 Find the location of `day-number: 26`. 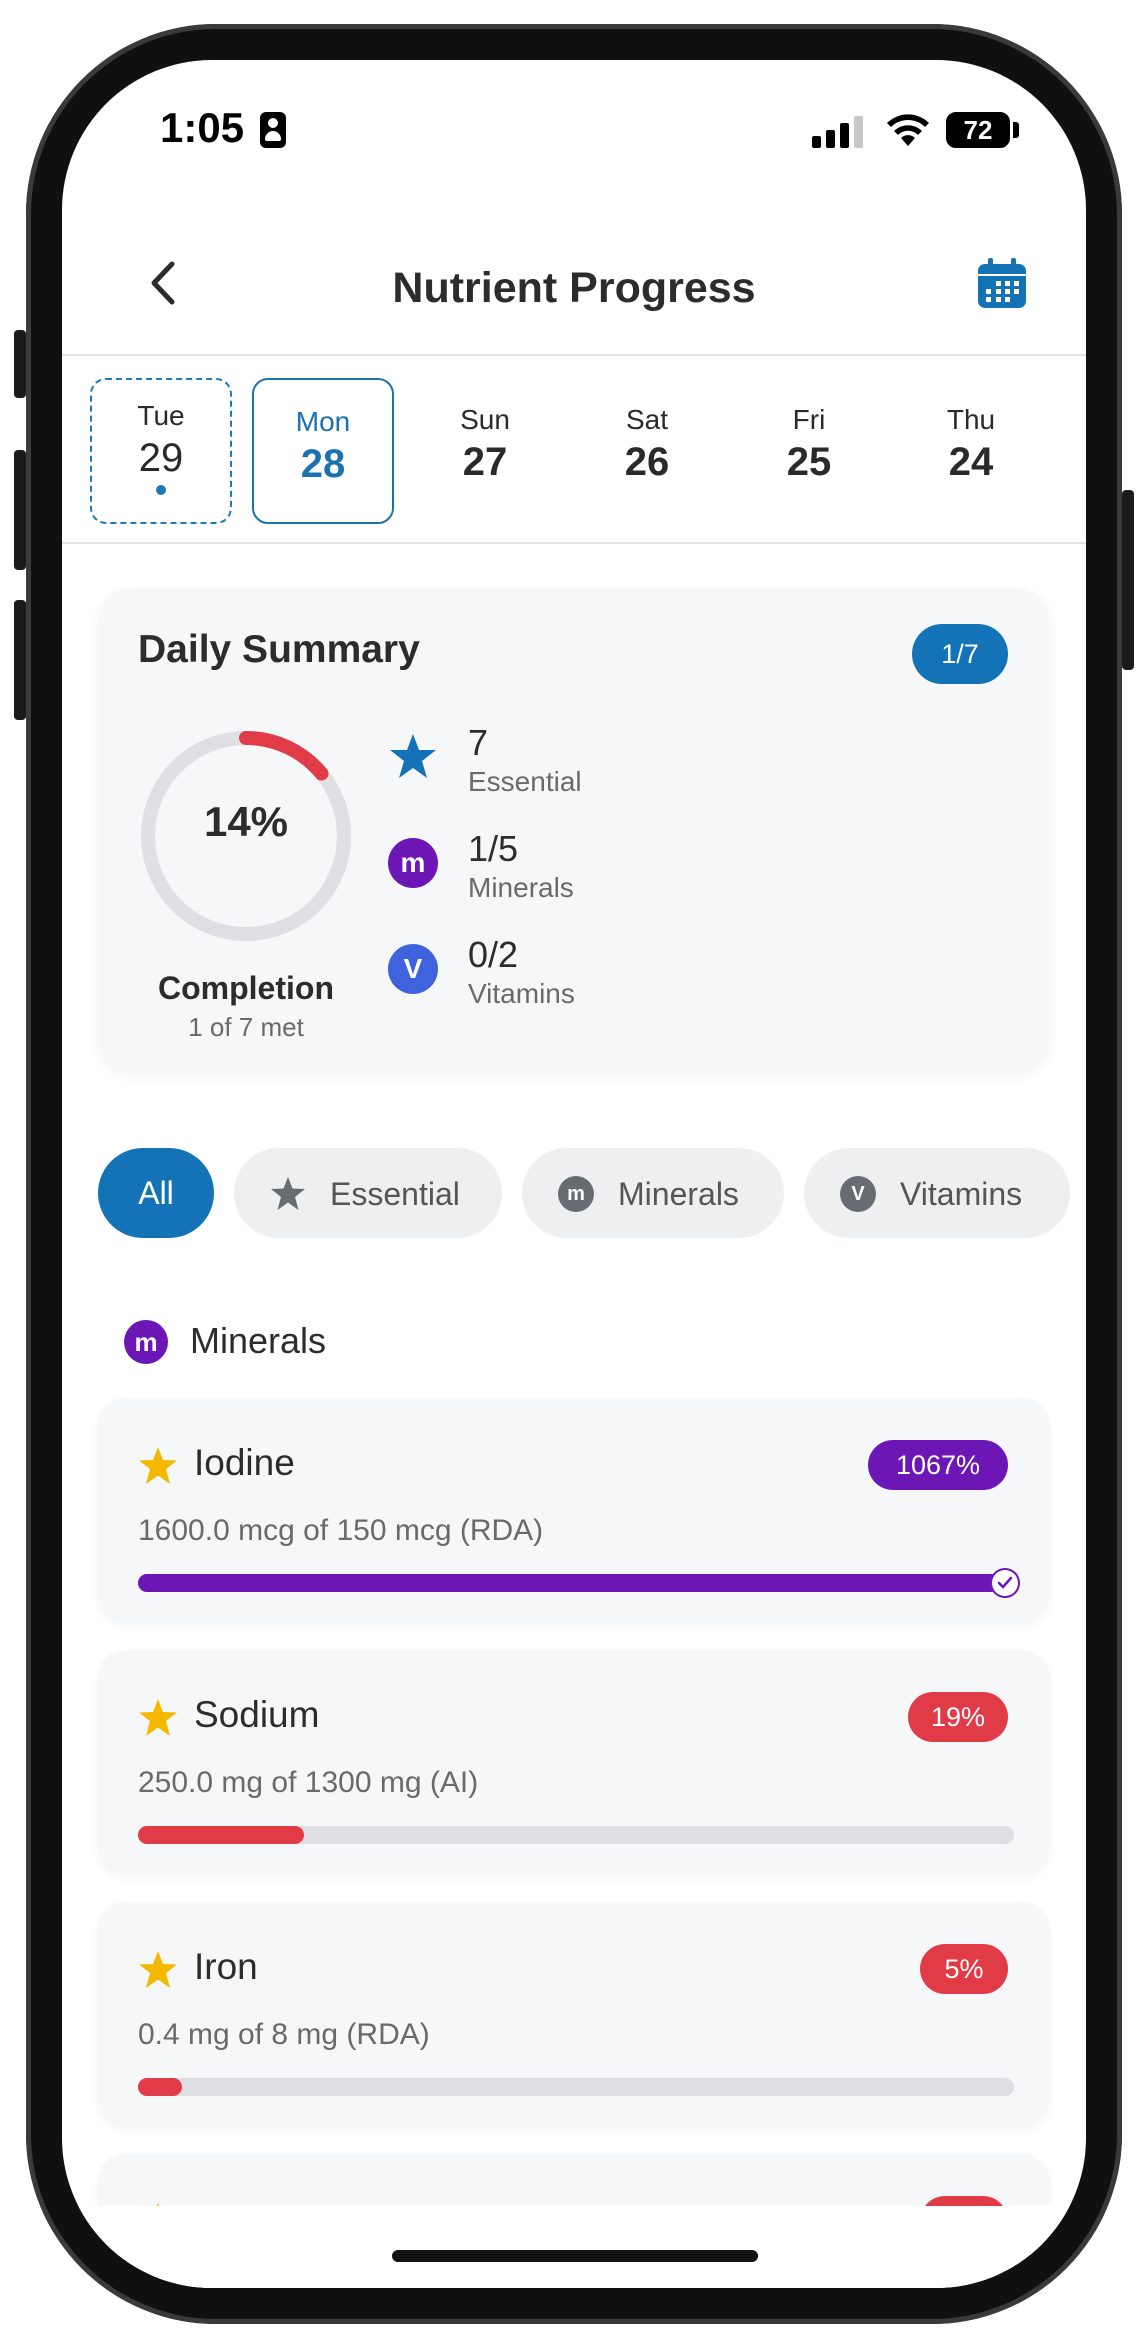

day-number: 26 is located at coordinates (647, 462).